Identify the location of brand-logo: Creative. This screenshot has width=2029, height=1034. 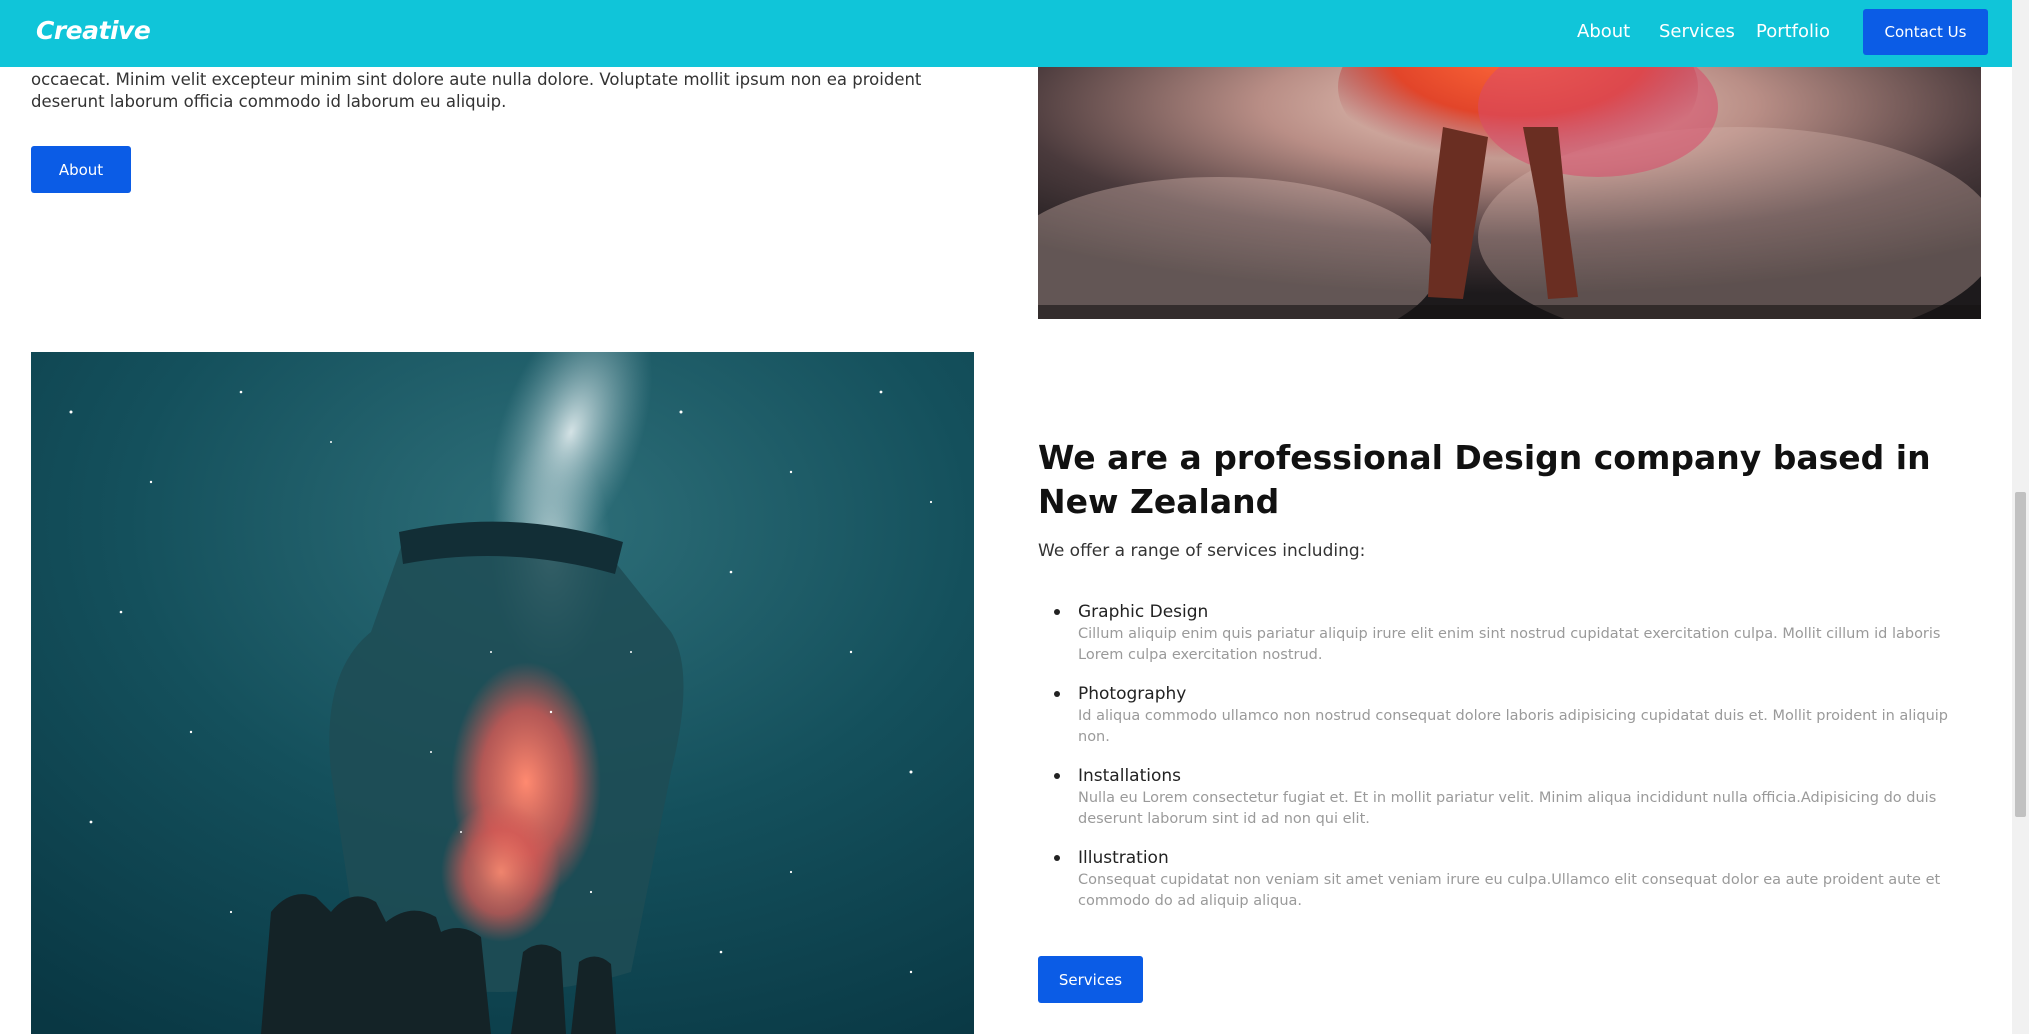
(93, 30).